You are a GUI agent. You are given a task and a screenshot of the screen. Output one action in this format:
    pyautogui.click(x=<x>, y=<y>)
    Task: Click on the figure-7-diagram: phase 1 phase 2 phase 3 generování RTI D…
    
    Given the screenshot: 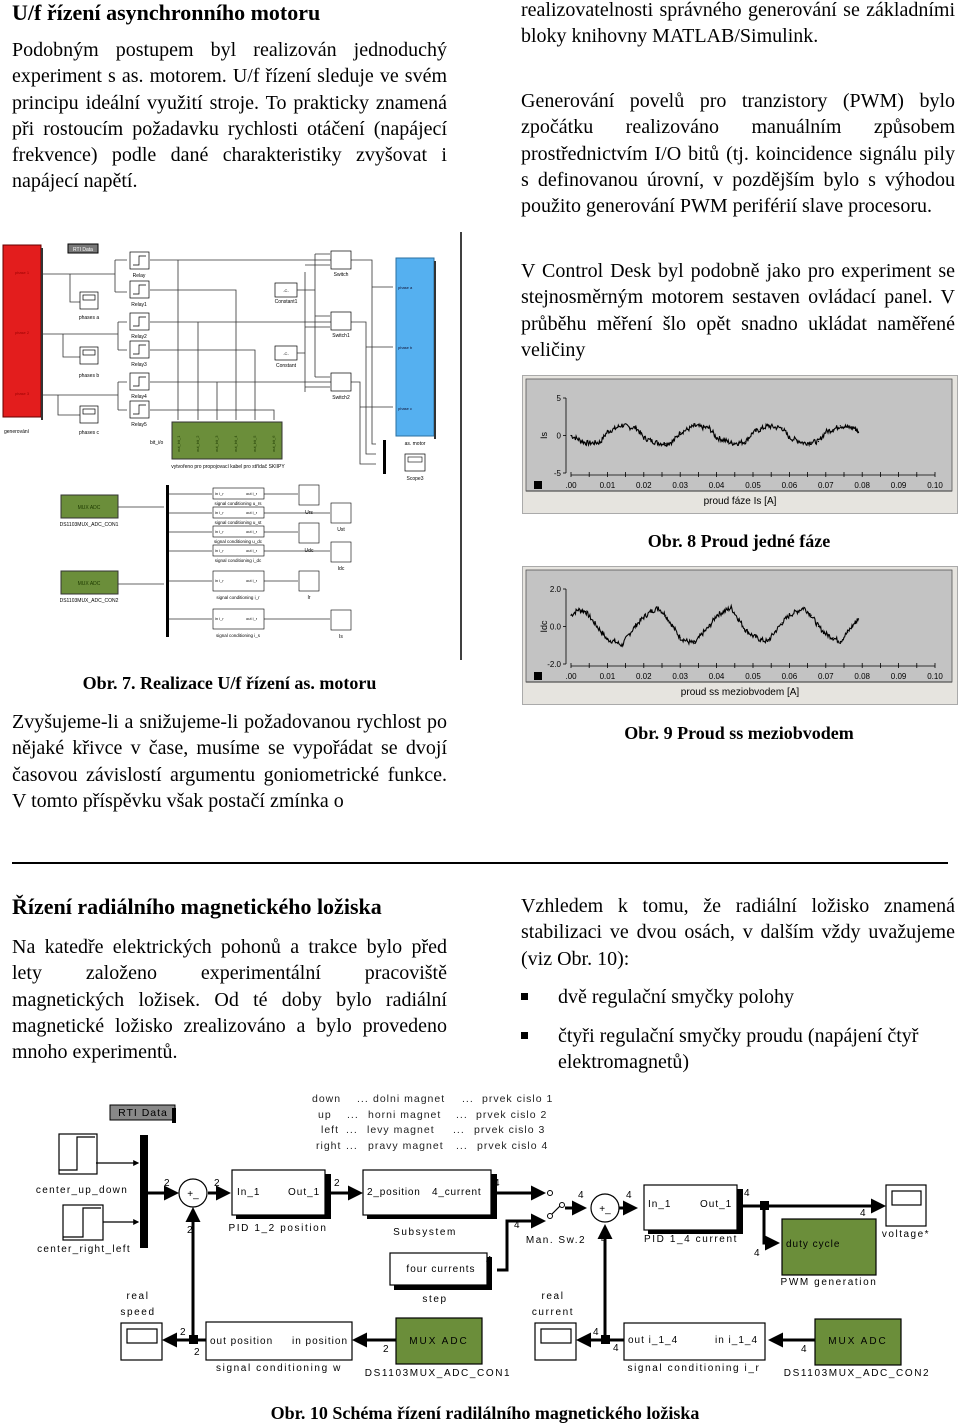 What is the action you would take?
    pyautogui.click(x=232, y=446)
    